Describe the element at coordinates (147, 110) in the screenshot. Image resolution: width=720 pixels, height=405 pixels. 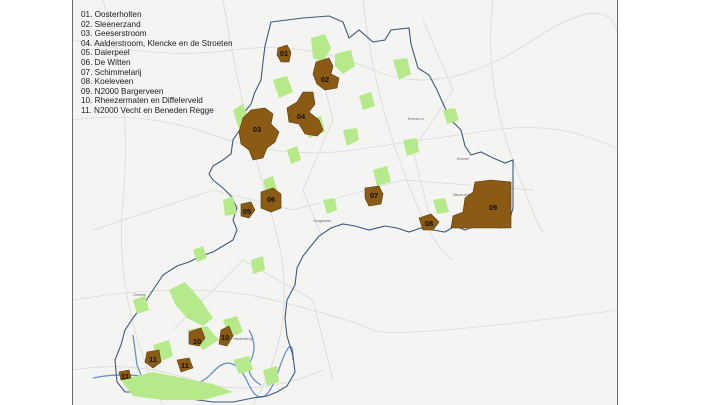
I see `legend-item: 11. N2000 Vecht en Beneden Regge` at that location.